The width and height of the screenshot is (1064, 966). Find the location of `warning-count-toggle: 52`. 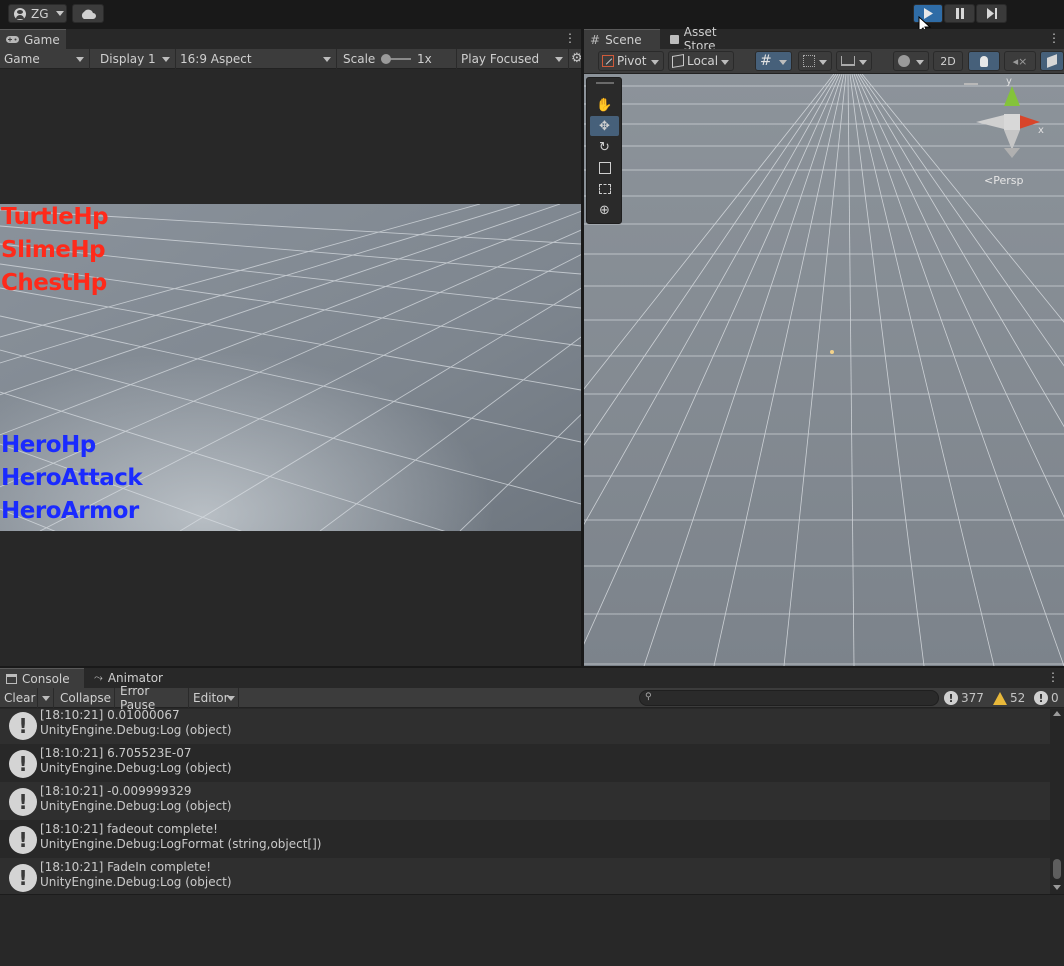

warning-count-toggle: 52 is located at coordinates (1012, 698).